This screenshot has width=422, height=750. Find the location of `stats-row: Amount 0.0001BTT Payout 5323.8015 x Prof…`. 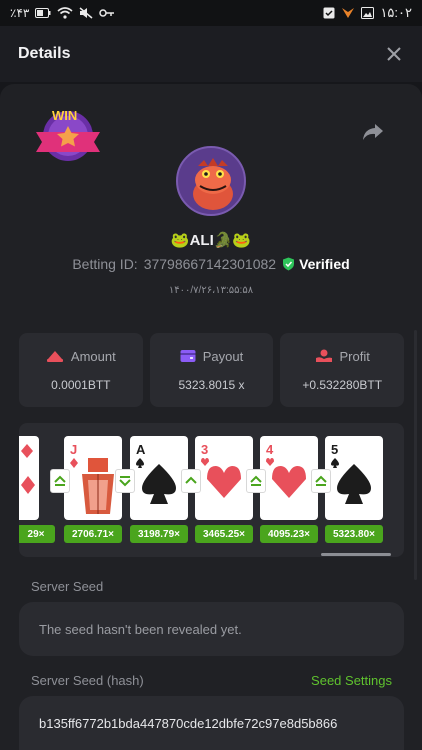

stats-row: Amount 0.0001BTT Payout 5323.8015 x Prof… is located at coordinates (212, 370).